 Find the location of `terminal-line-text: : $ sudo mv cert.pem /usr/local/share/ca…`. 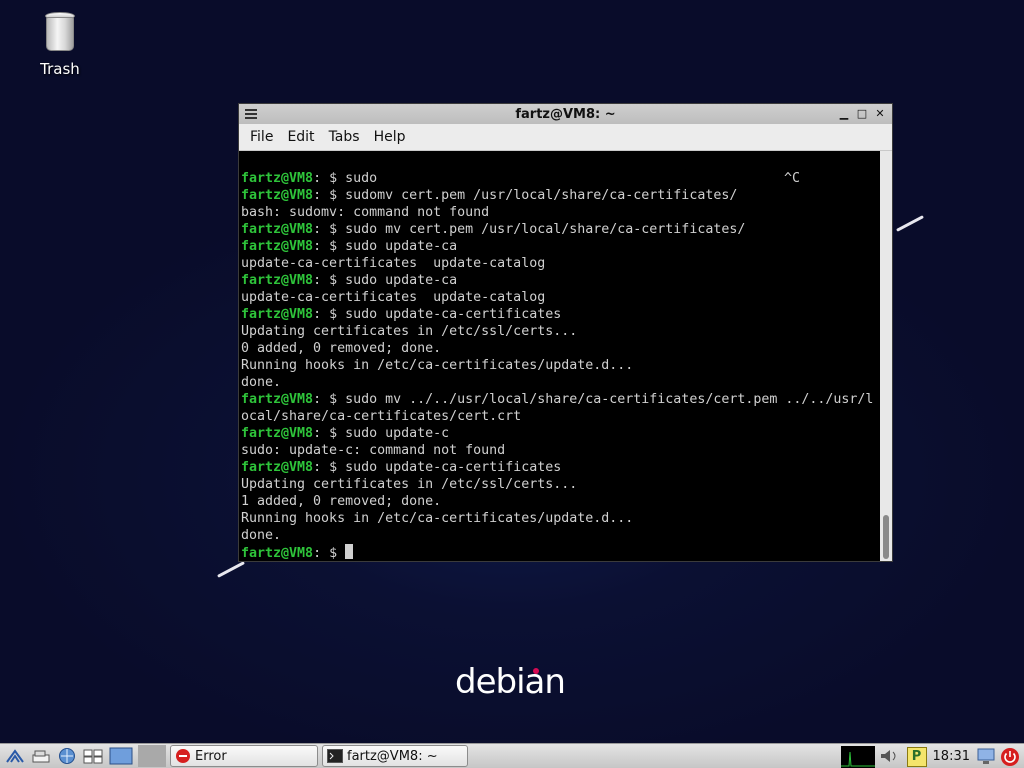

terminal-line-text: : $ sudo mv cert.pem /usr/local/share/ca… is located at coordinates (529, 229).